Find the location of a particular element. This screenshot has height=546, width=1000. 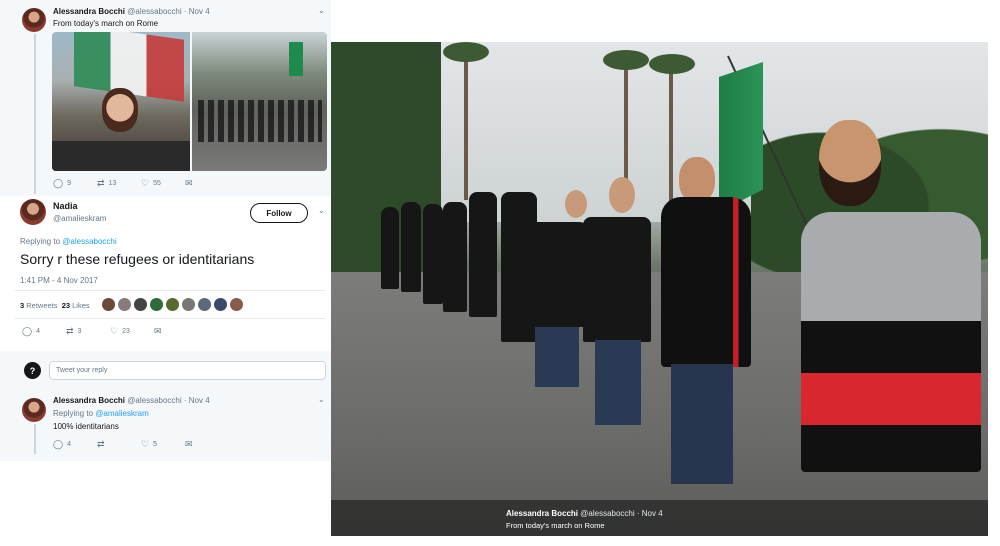

liker-avatars is located at coordinates (172, 304).